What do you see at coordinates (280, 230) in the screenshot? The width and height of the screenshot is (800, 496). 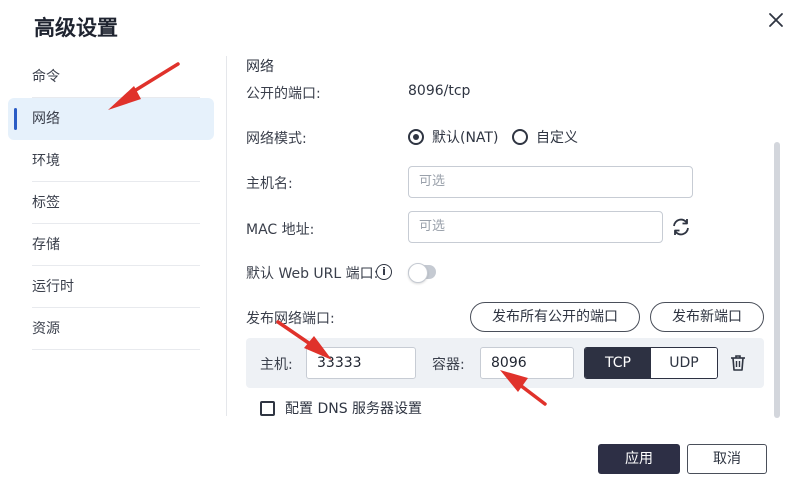 I see `mac-address-label: MAC 地址:` at bounding box center [280, 230].